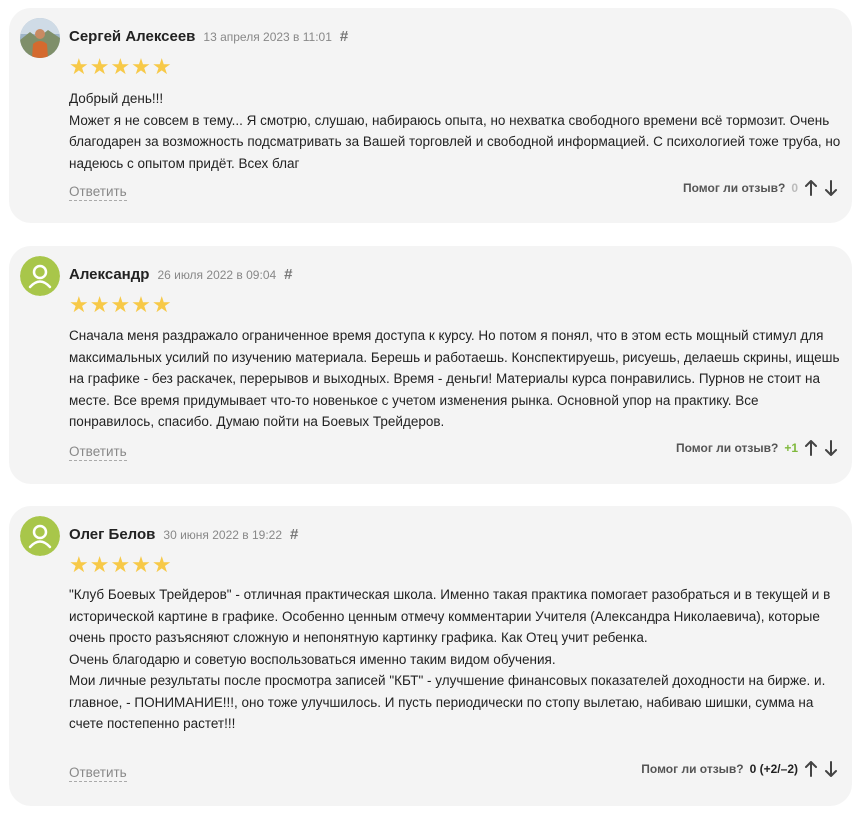 This screenshot has width=864, height=814. I want to click on user-photo-icon, so click(40, 38).